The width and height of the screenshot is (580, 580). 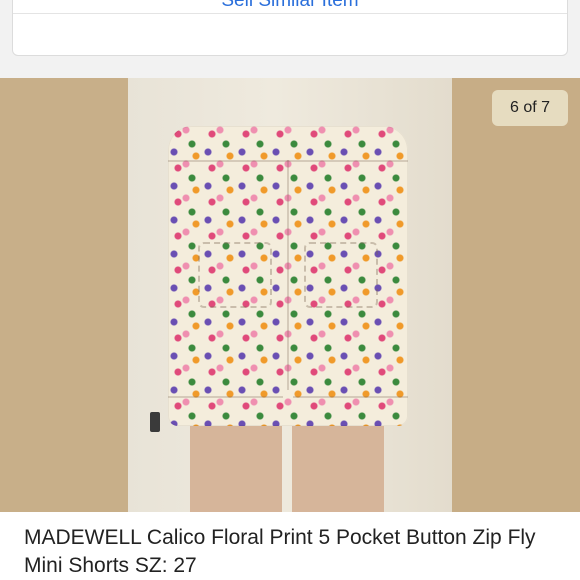 I want to click on cord-plug, so click(x=155, y=422).